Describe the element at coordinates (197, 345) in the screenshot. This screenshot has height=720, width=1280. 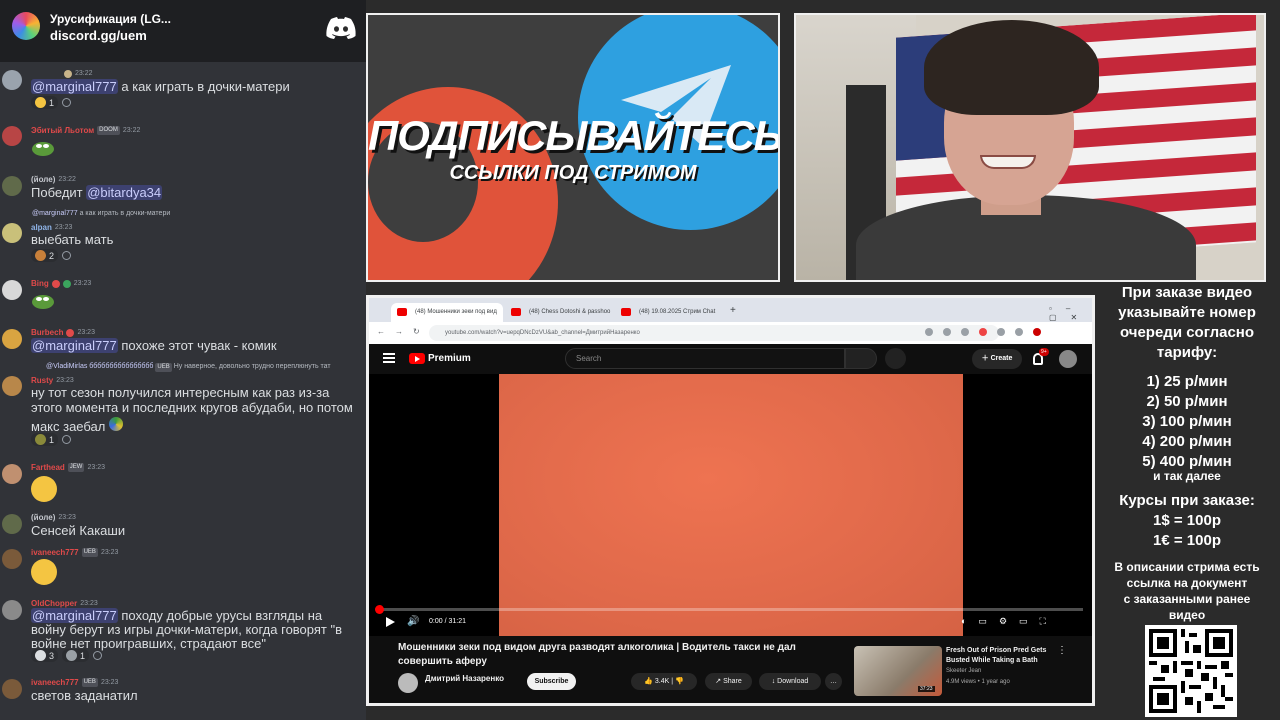
I see `message-text: похоже этот чувак - комик` at that location.